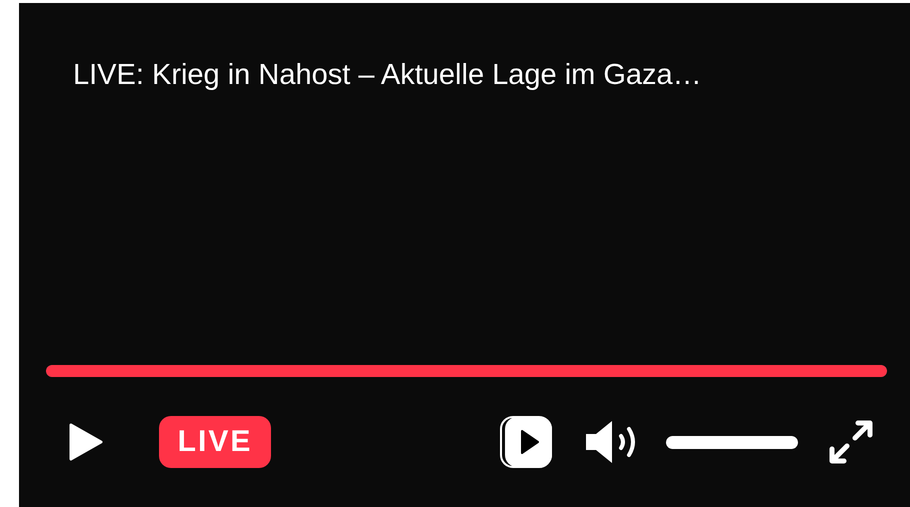  I want to click on play-icon, so click(86, 442).